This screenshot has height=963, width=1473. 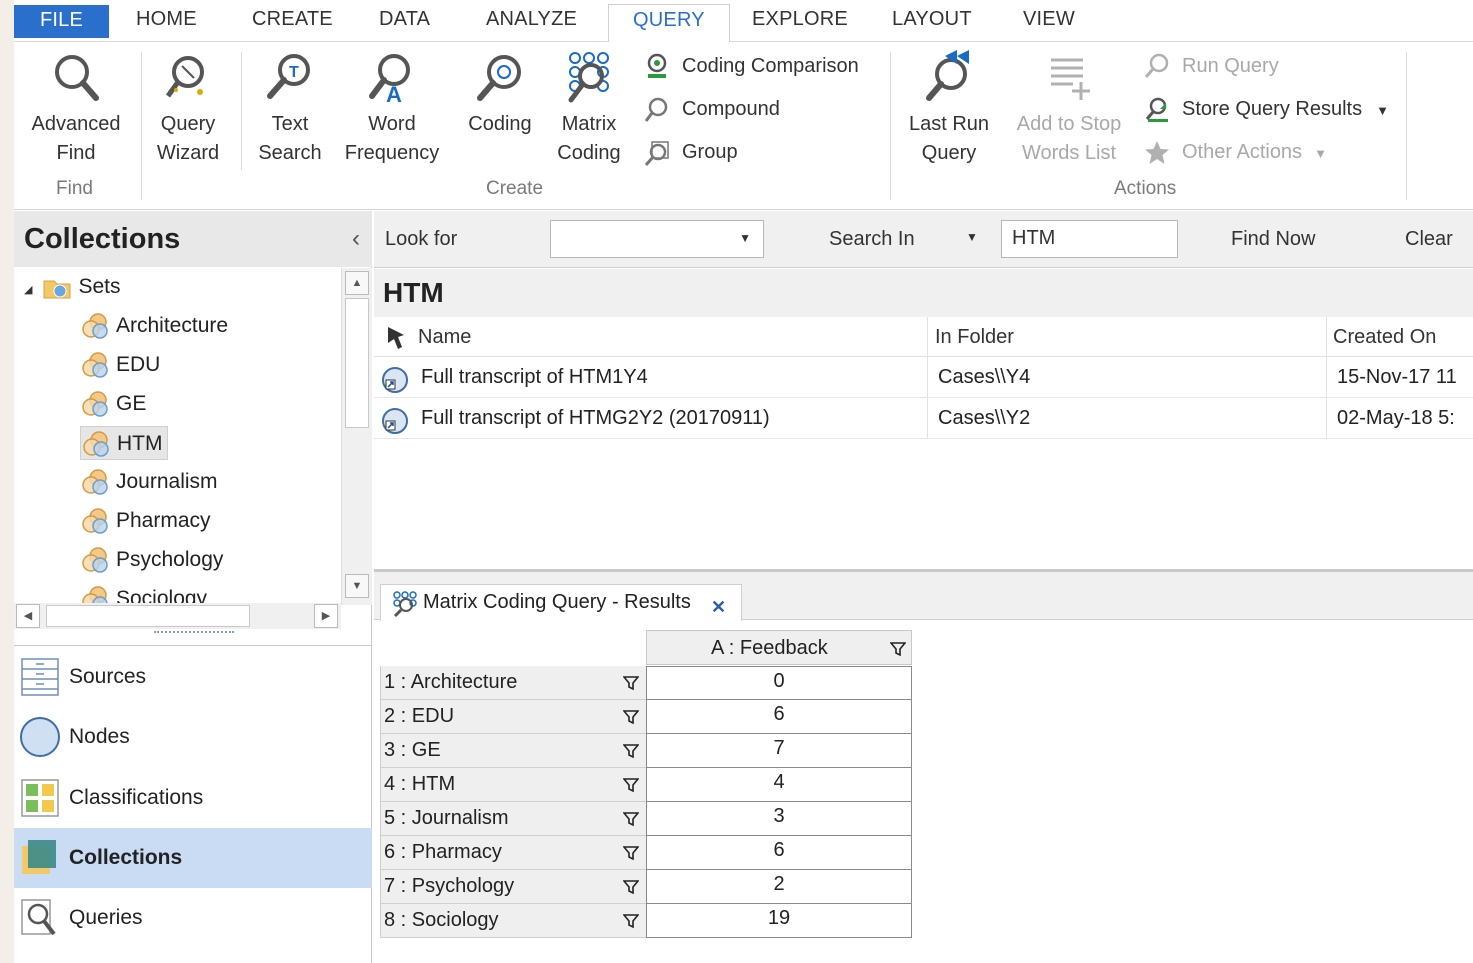 What do you see at coordinates (500, 94) in the screenshot?
I see `coding-query-button: Coding` at bounding box center [500, 94].